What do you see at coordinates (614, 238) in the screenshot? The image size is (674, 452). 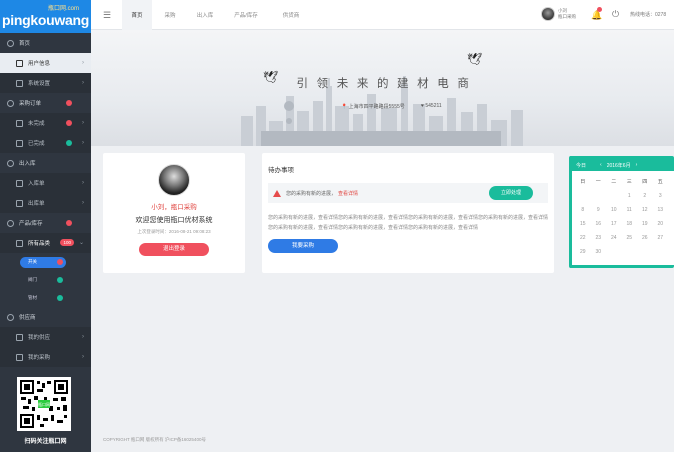 I see `calendar-day: 24` at bounding box center [614, 238].